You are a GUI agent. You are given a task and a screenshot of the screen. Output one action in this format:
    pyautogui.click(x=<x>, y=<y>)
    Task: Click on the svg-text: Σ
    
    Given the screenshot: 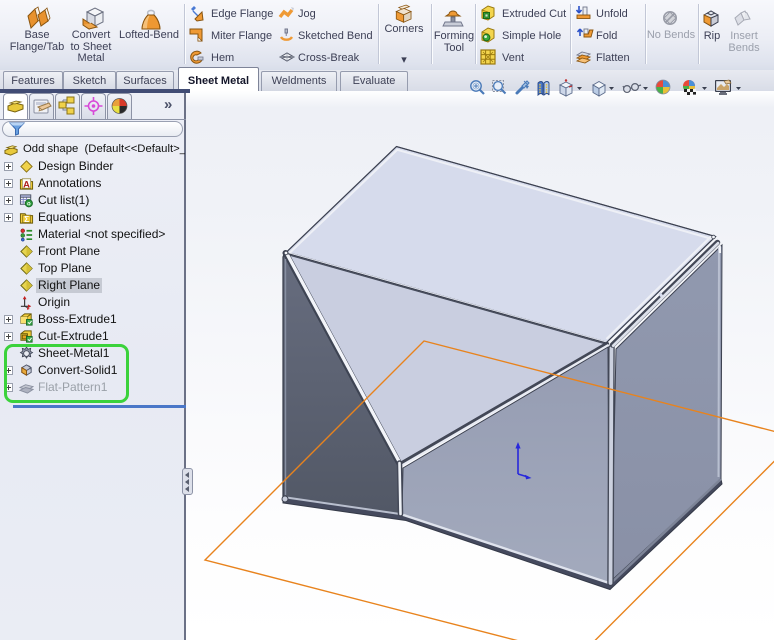 What is the action you would take?
    pyautogui.click(x=26, y=219)
    